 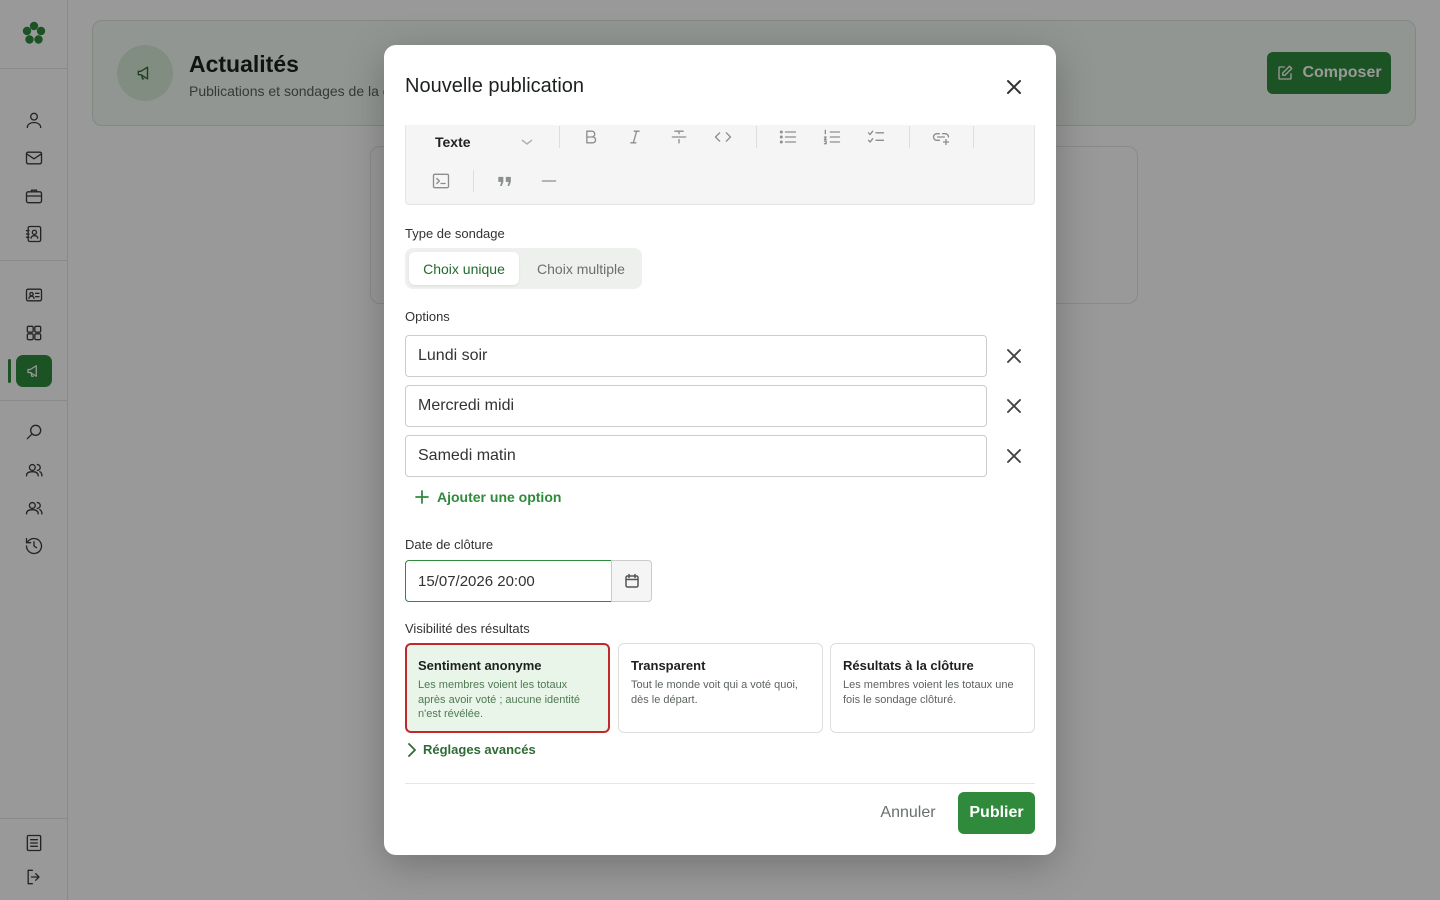 I want to click on visibility-option-title: Résultats à la clôture, so click(x=908, y=665).